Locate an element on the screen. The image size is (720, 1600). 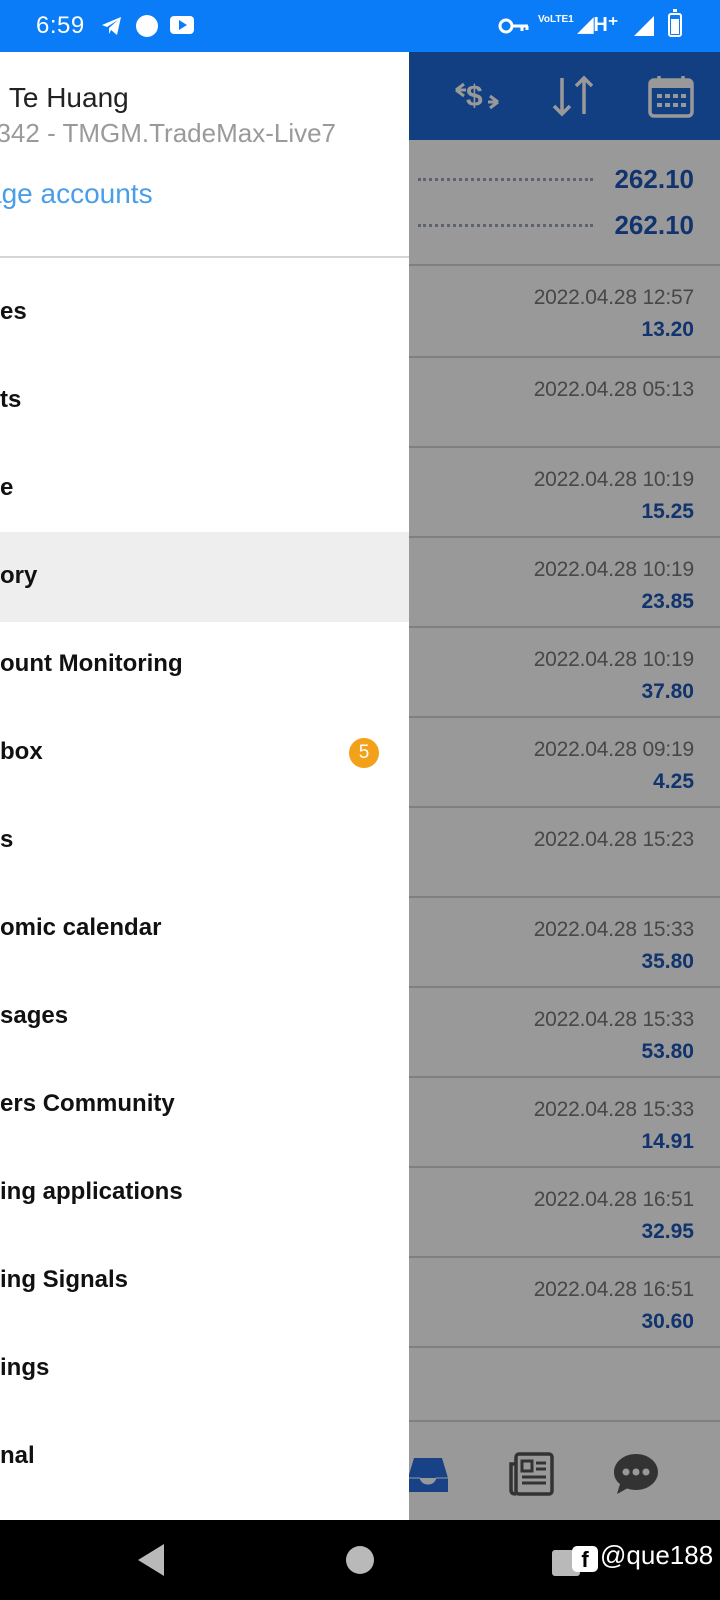
menu-item-label: ount Monitoring is located at coordinates (91, 663).